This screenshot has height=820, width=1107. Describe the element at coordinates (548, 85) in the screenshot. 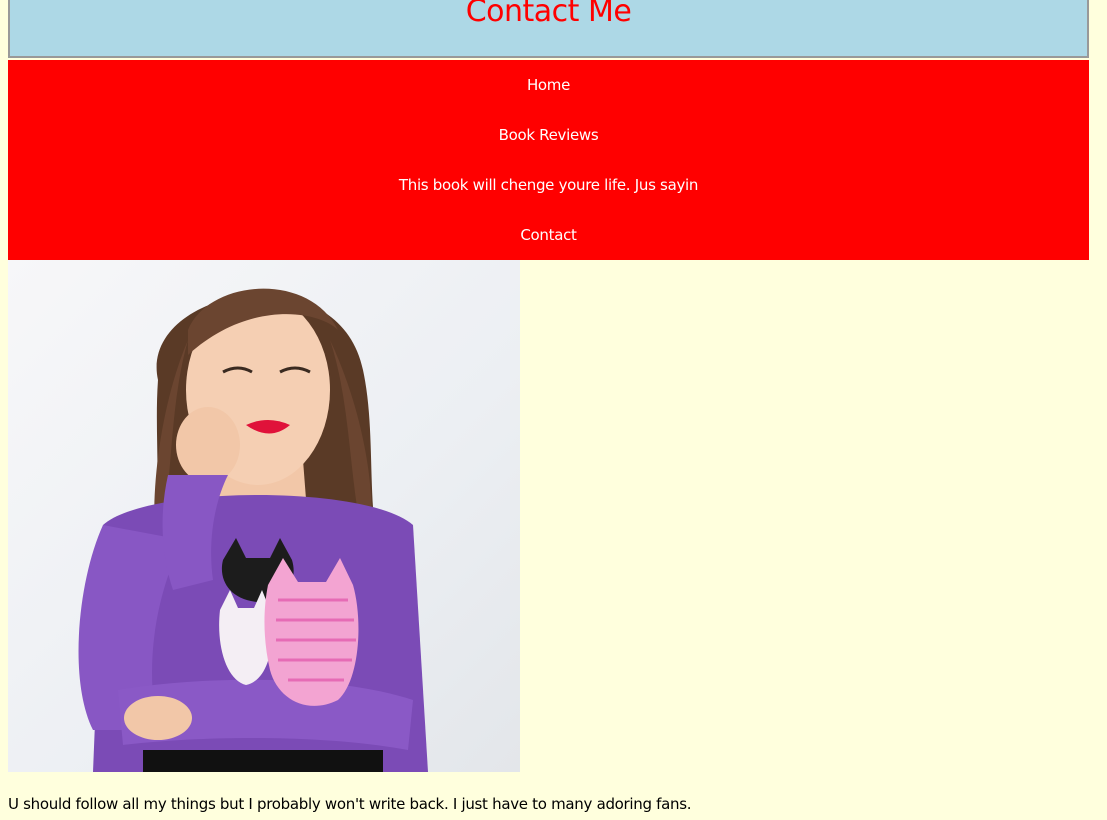

I see `nav-link-home: Home` at that location.